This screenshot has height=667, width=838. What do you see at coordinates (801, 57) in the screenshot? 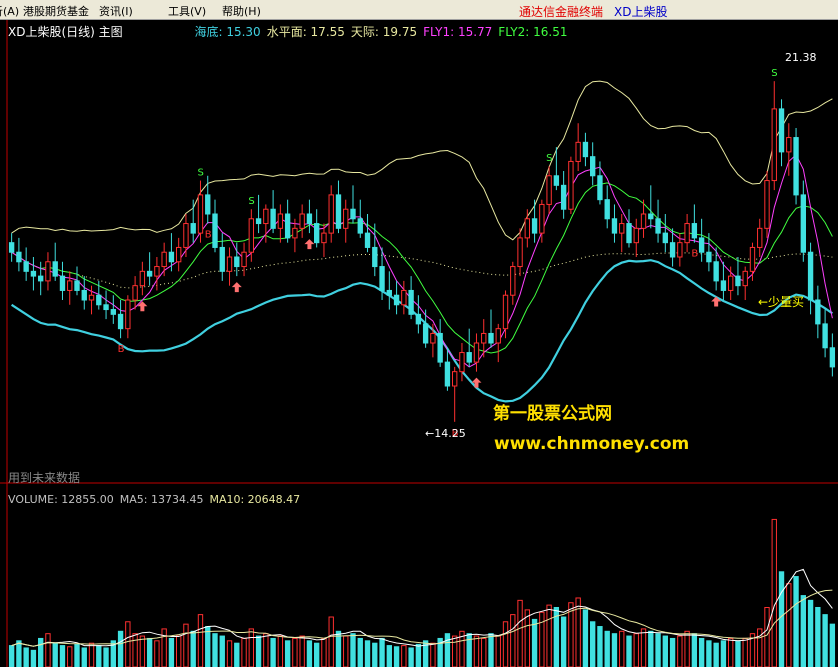
I see `high-price-tag: 21.38` at bounding box center [801, 57].